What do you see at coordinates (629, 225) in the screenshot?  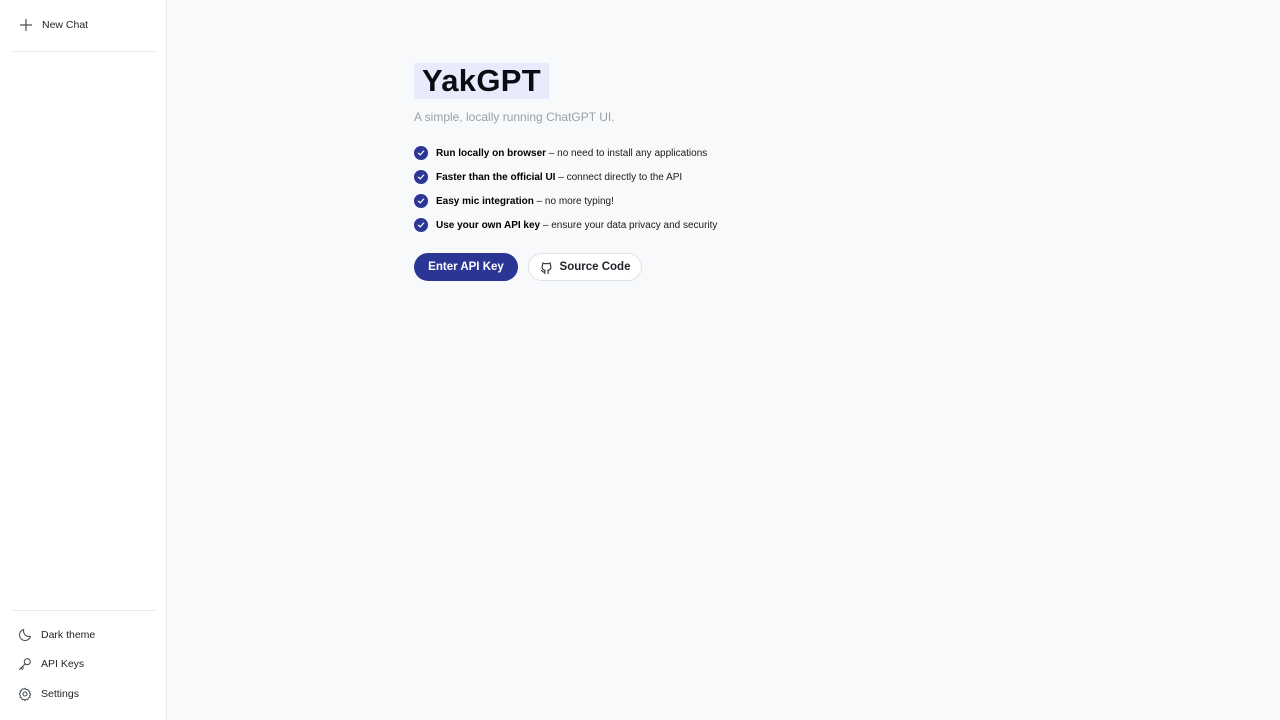 I see `feature-detail: – ensure your data privacy and security` at bounding box center [629, 225].